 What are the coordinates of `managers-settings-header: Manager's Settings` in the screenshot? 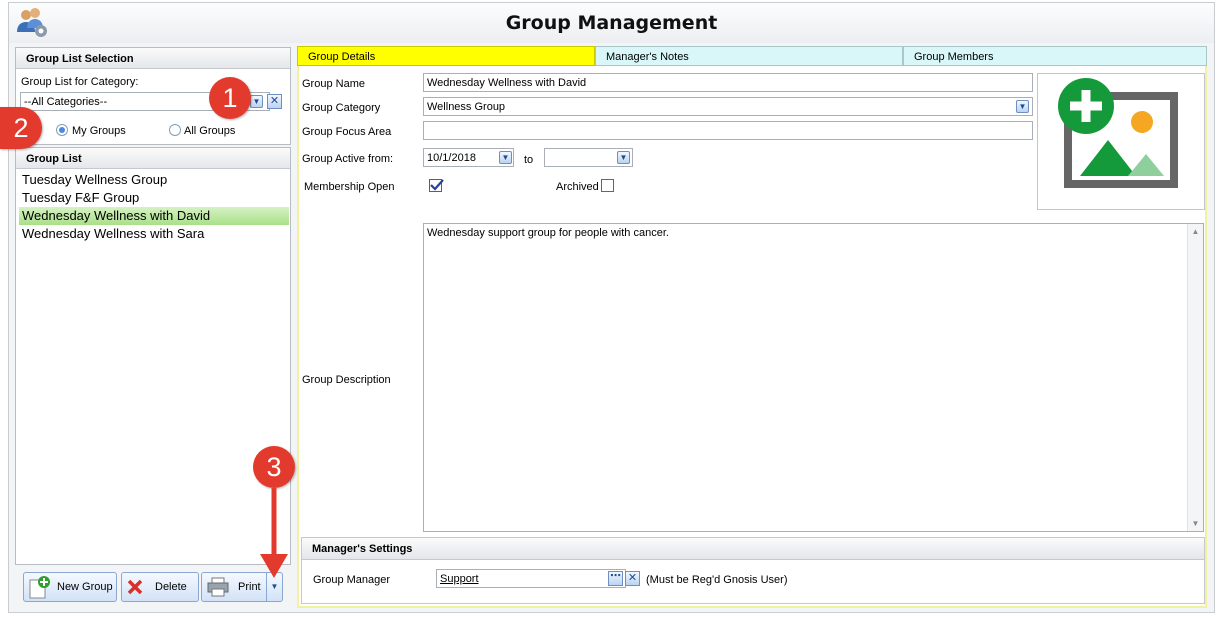 It's located at (753, 549).